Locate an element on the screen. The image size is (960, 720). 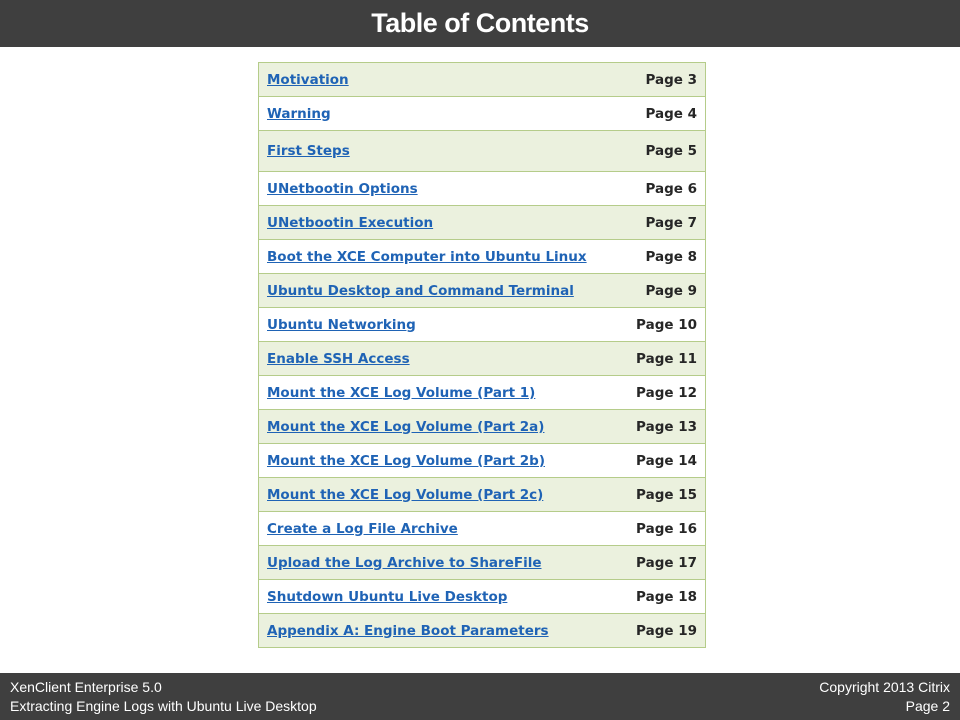
footer-copyright: Copyright 2013 Citrix is located at coordinates (884, 687).